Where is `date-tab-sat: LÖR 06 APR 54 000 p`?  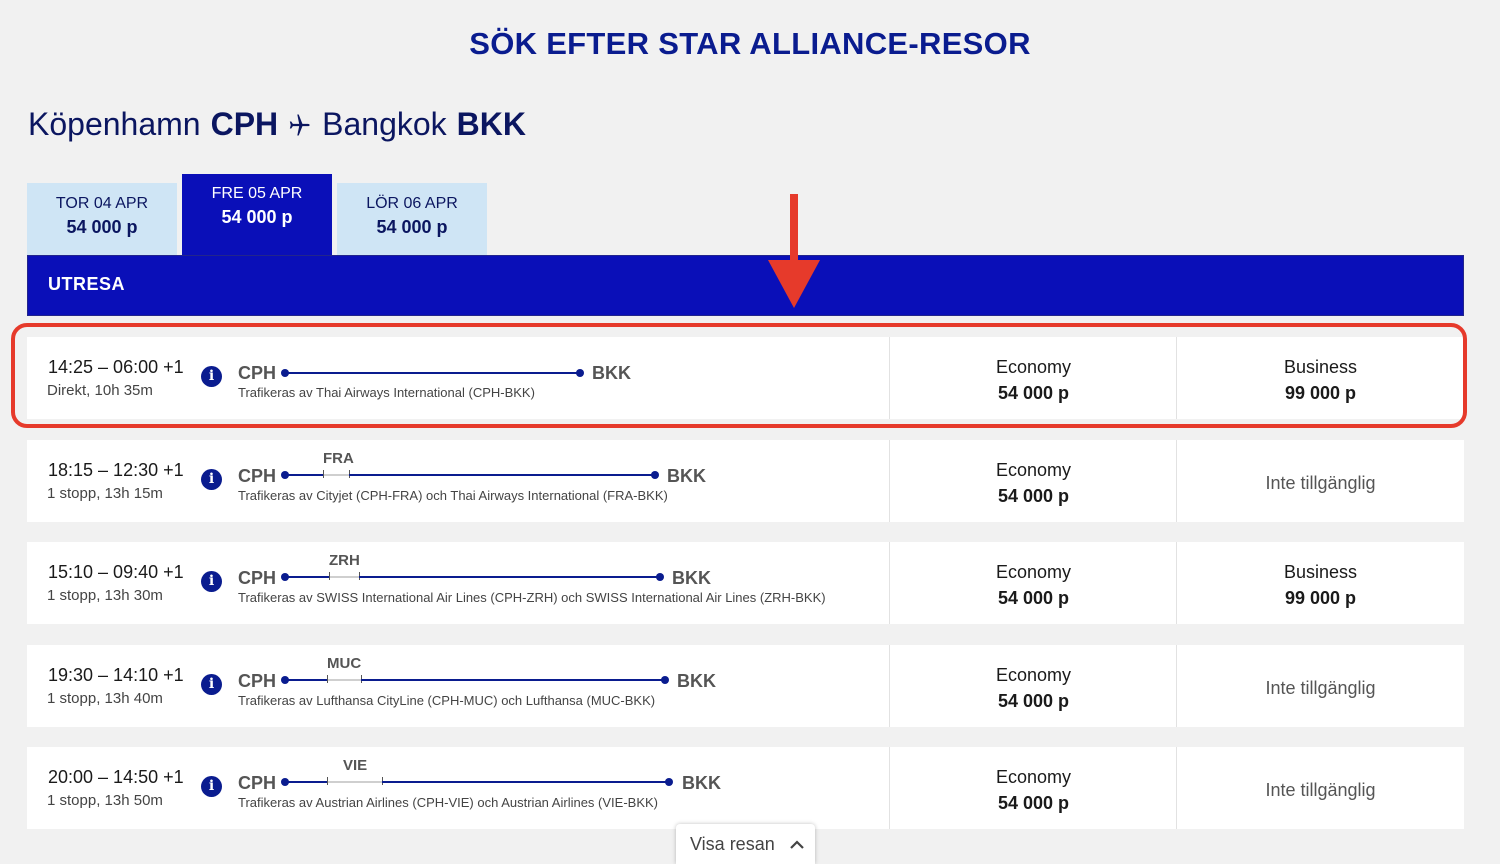
date-tab-sat: LÖR 06 APR 54 000 p is located at coordinates (412, 219).